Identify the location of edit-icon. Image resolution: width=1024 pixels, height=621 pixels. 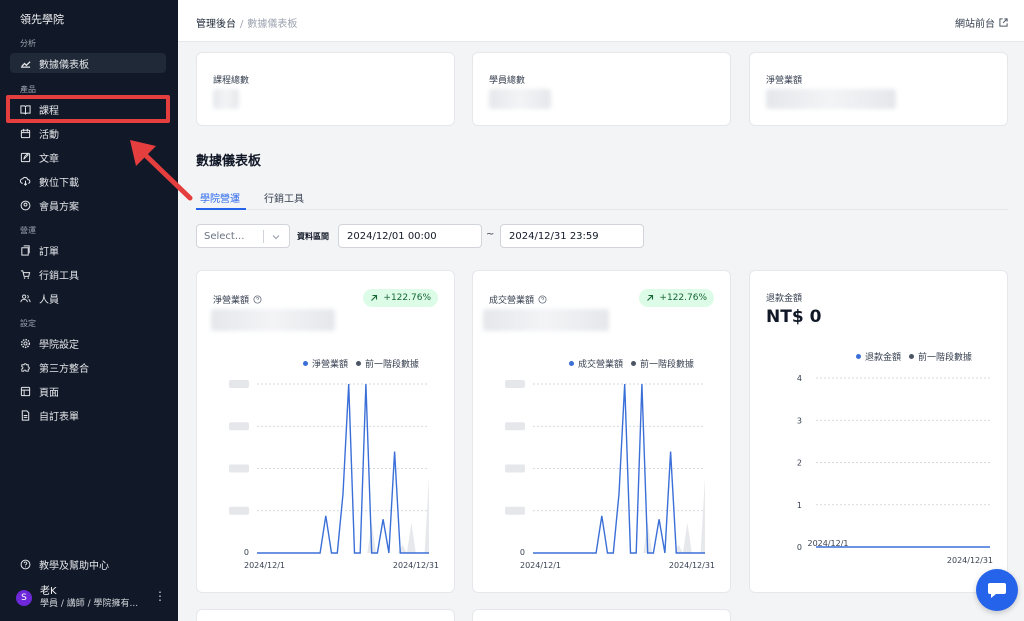
(25, 157).